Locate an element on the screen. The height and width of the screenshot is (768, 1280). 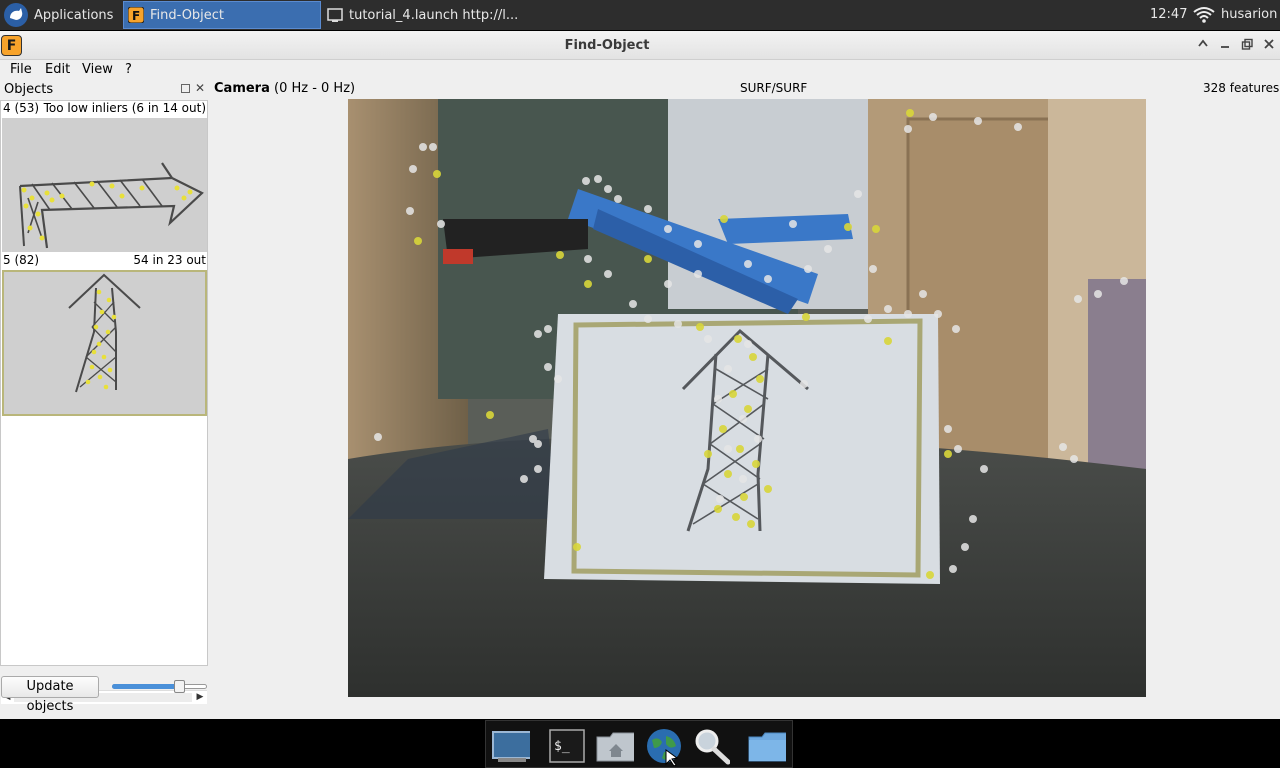
xfce-logo-icon is located at coordinates (16, 15).